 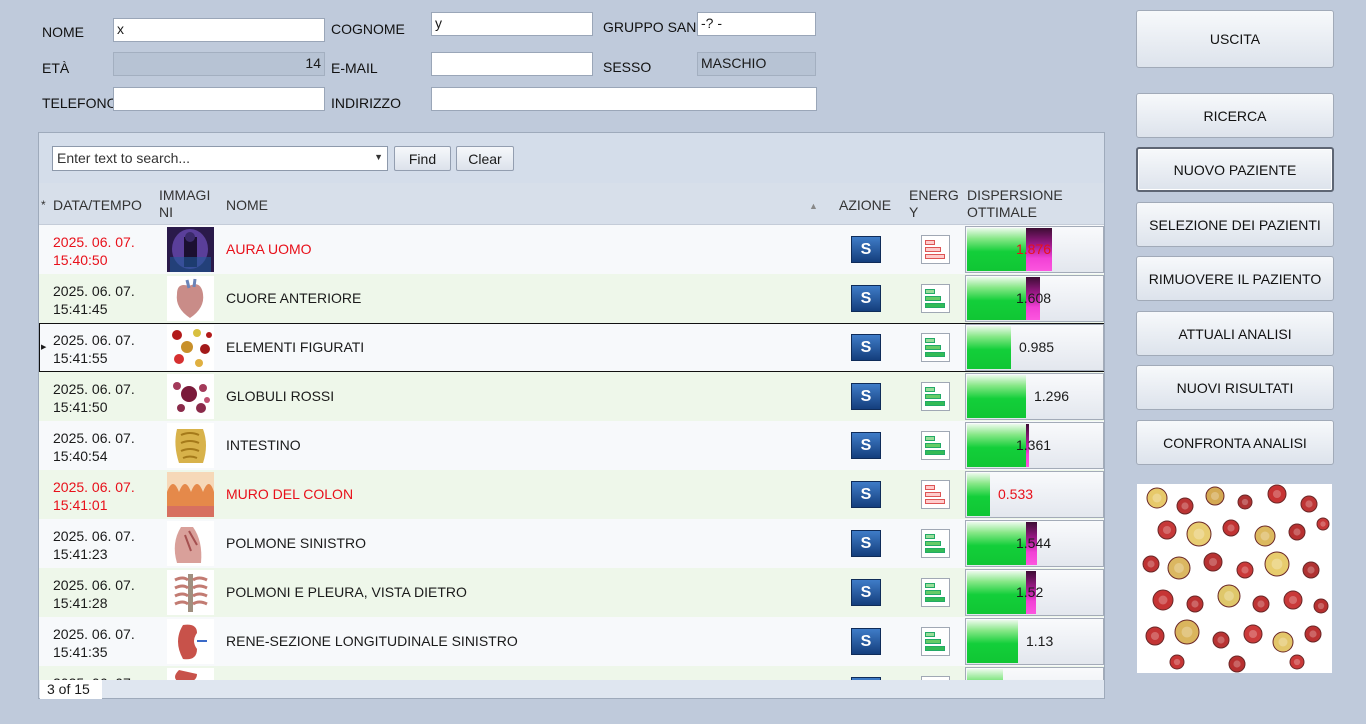 What do you see at coordinates (1040, 641) in the screenshot?
I see `dispersion-value: 1.13` at bounding box center [1040, 641].